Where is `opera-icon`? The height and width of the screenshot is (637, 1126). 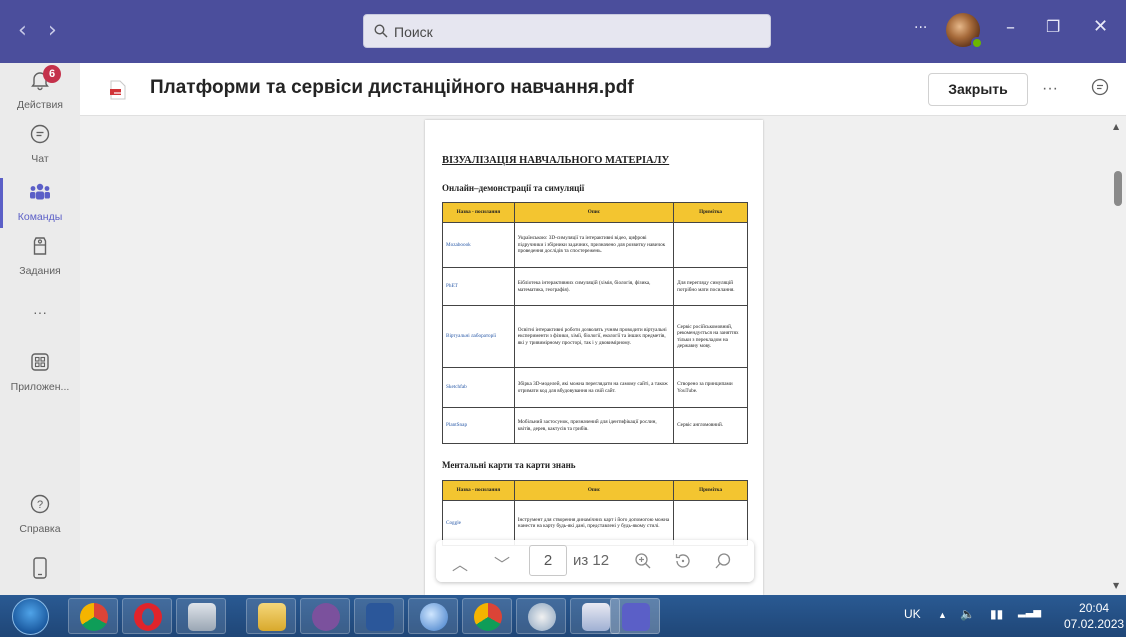
opera-icon is located at coordinates (148, 617).